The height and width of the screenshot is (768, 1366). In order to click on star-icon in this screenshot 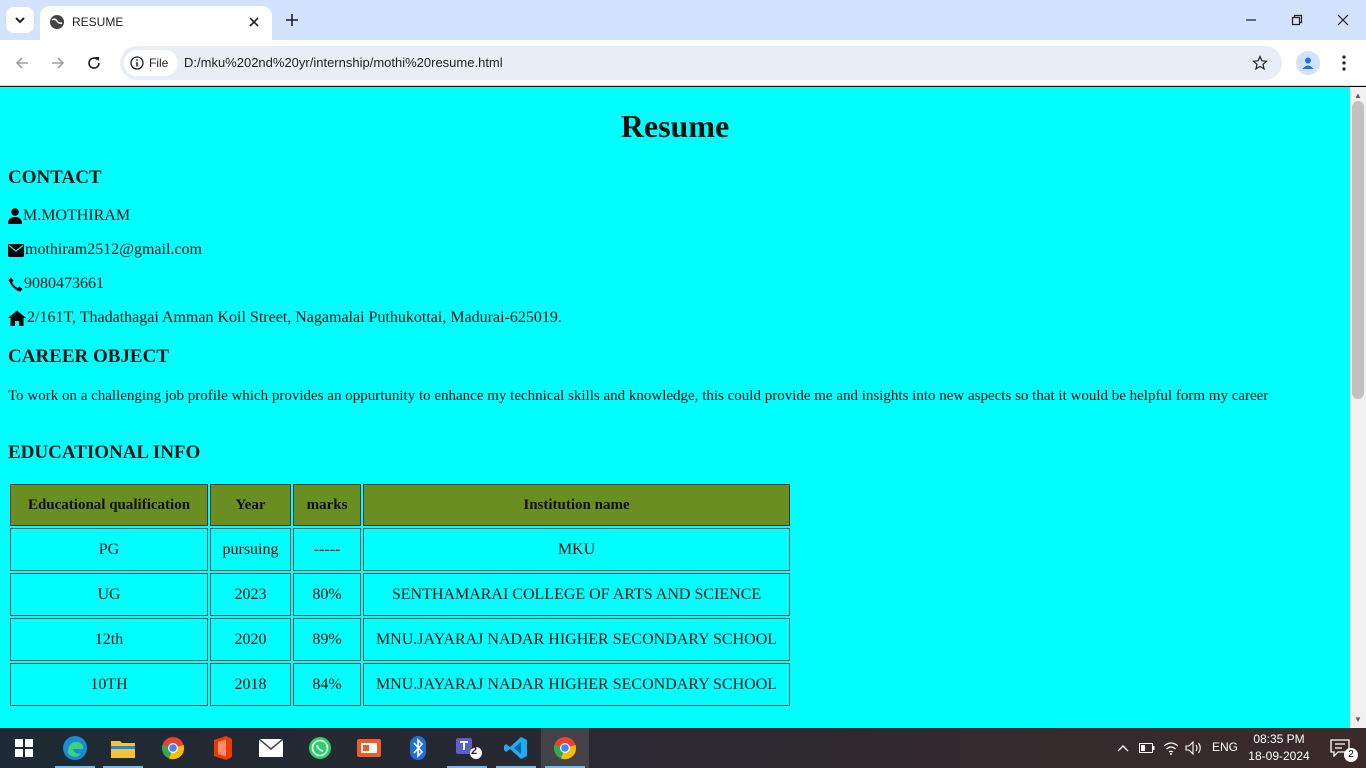, I will do `click(1260, 63)`.